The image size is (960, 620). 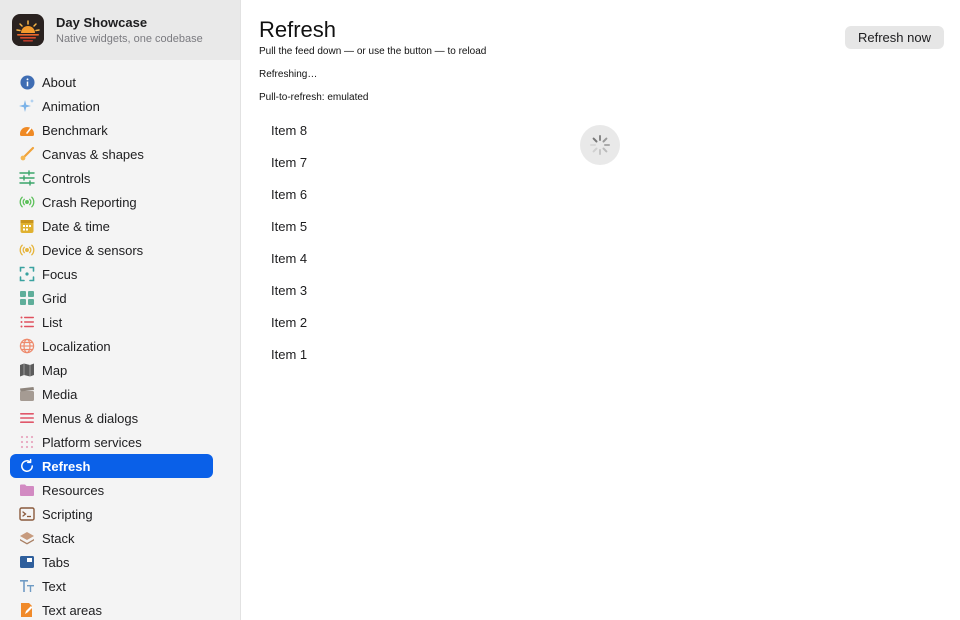 I want to click on list-item: Item 7, so click(x=289, y=162).